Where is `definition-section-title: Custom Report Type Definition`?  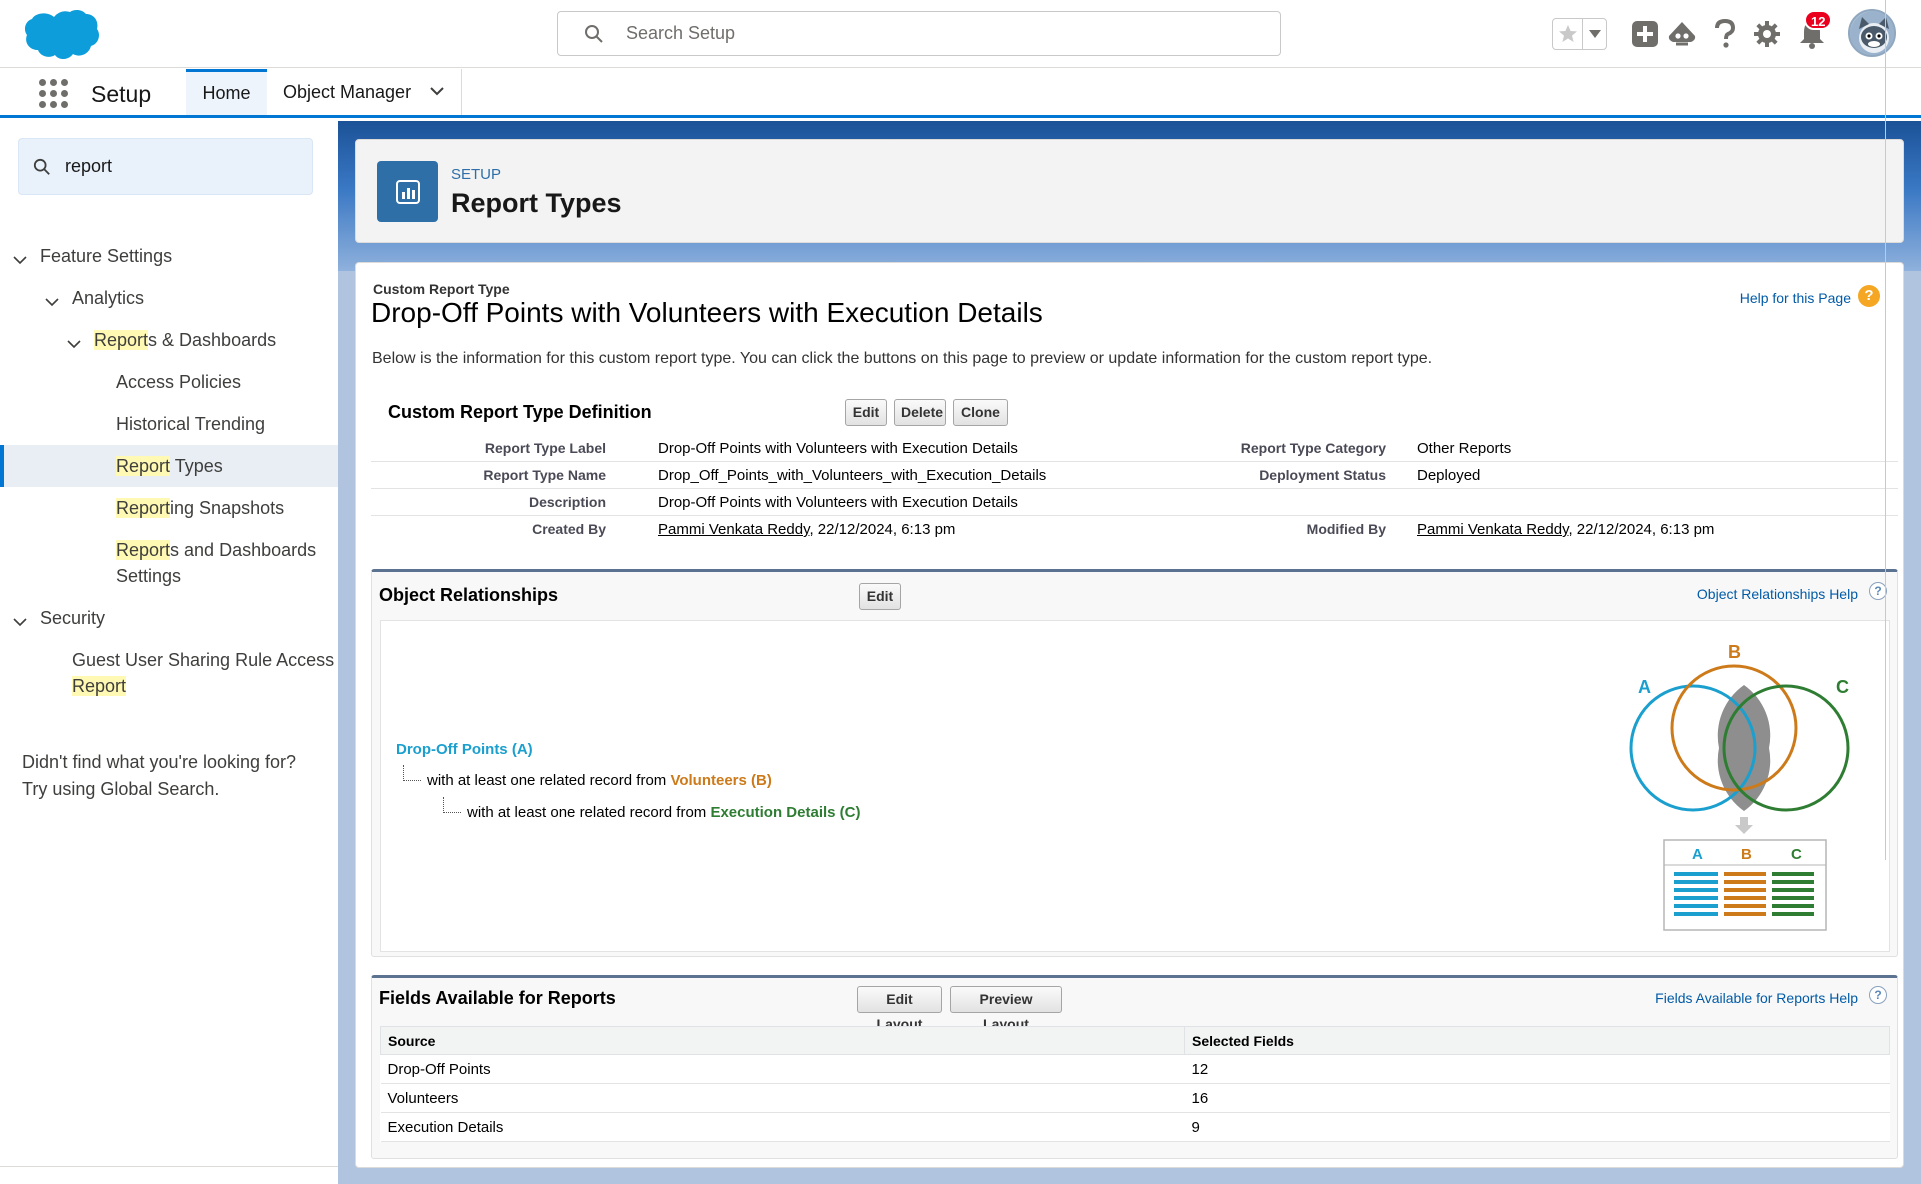 definition-section-title: Custom Report Type Definition is located at coordinates (520, 412).